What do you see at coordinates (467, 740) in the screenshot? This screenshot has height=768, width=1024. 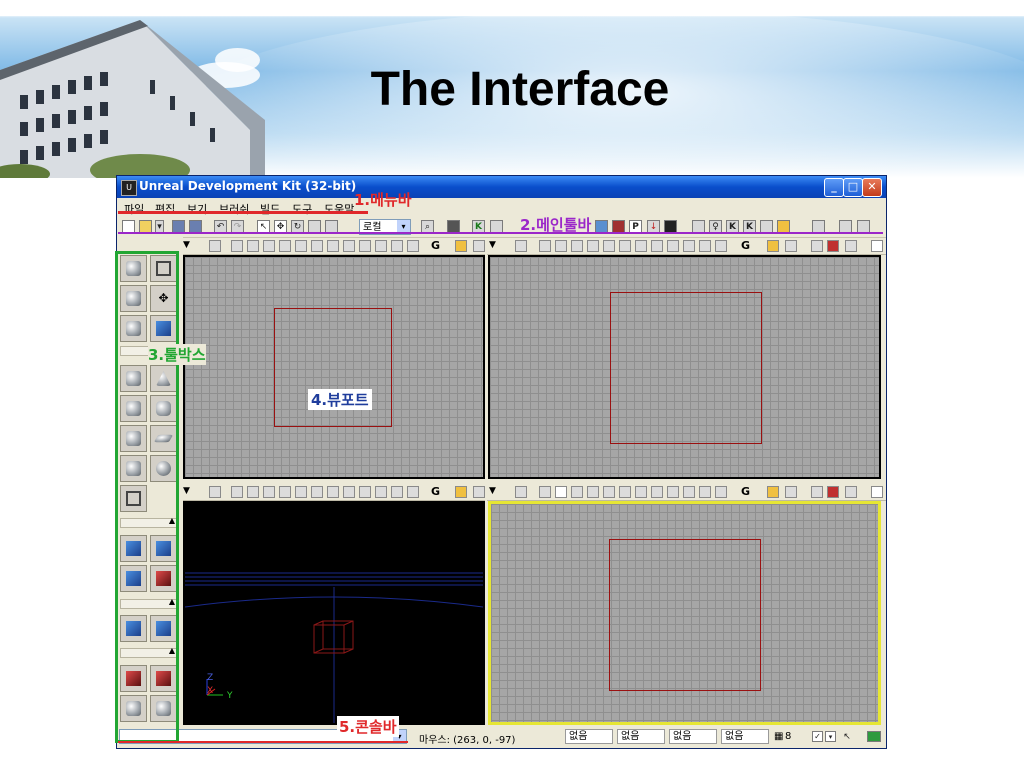 I see `mouse-position: 마우스: (263, 0, -97)` at bounding box center [467, 740].